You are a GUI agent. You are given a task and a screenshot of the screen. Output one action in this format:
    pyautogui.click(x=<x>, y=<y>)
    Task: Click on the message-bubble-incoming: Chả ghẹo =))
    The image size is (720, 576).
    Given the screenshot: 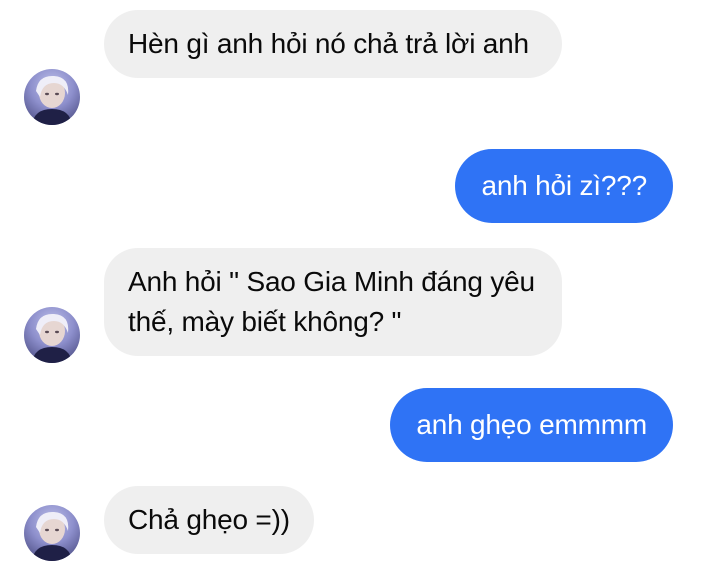 What is the action you would take?
    pyautogui.click(x=209, y=520)
    